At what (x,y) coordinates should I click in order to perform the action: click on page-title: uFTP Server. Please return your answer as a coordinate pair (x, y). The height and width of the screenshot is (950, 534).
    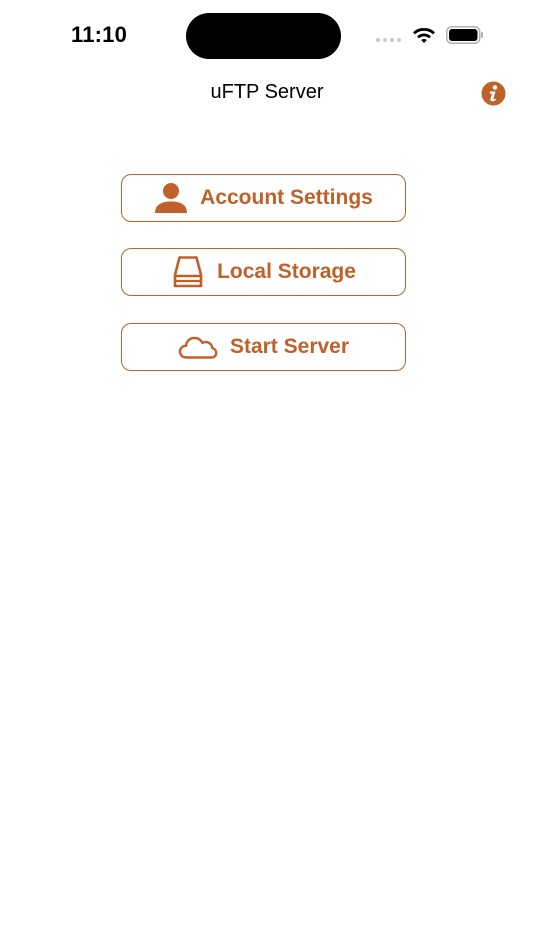
    Looking at the image, I should click on (267, 92).